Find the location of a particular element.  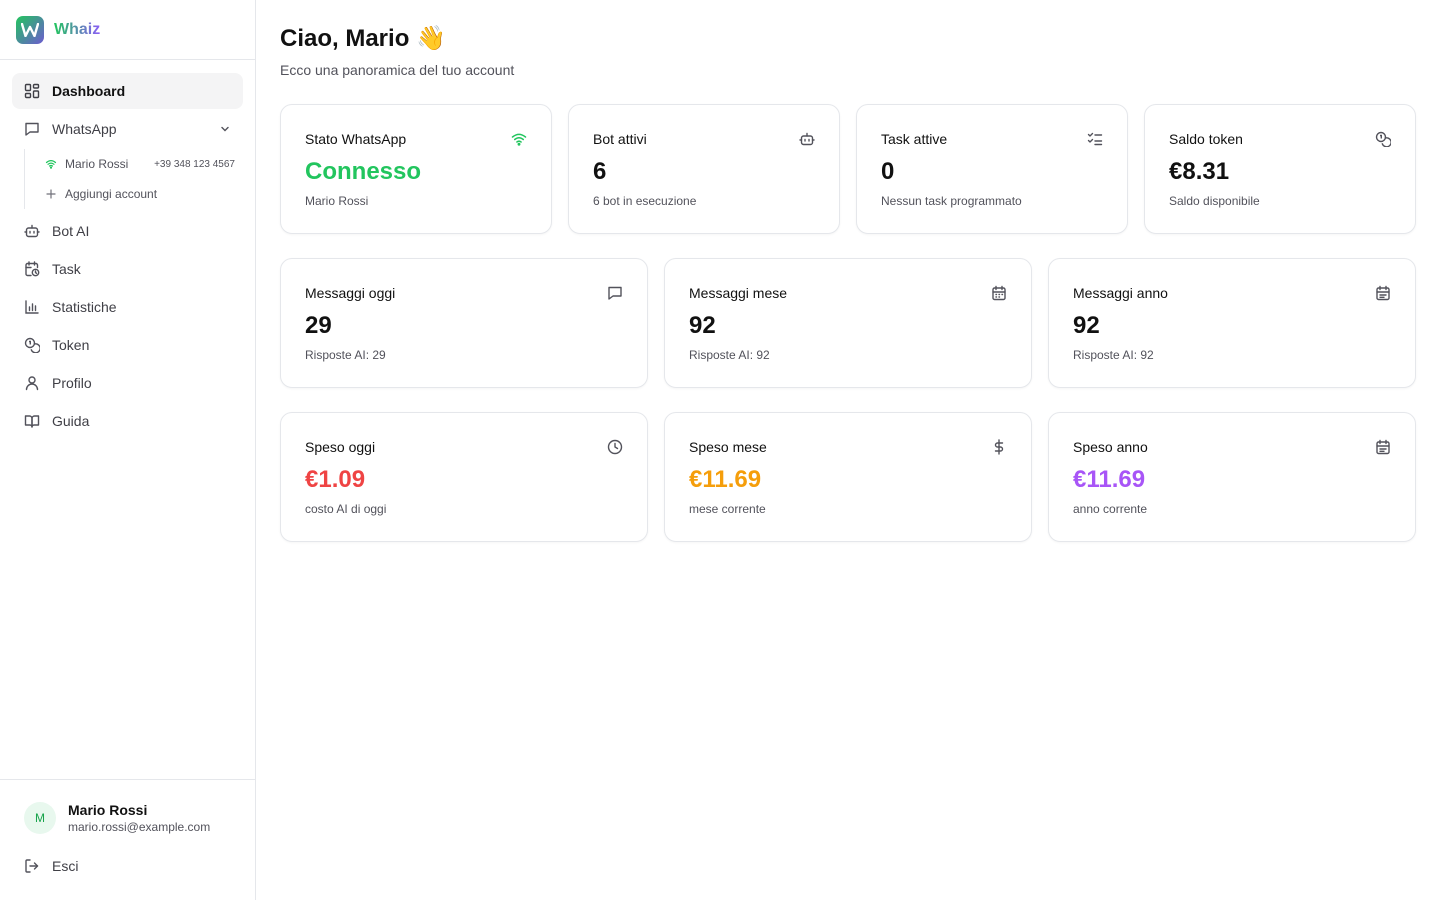

user-name: Mario Rossi is located at coordinates (108, 810).